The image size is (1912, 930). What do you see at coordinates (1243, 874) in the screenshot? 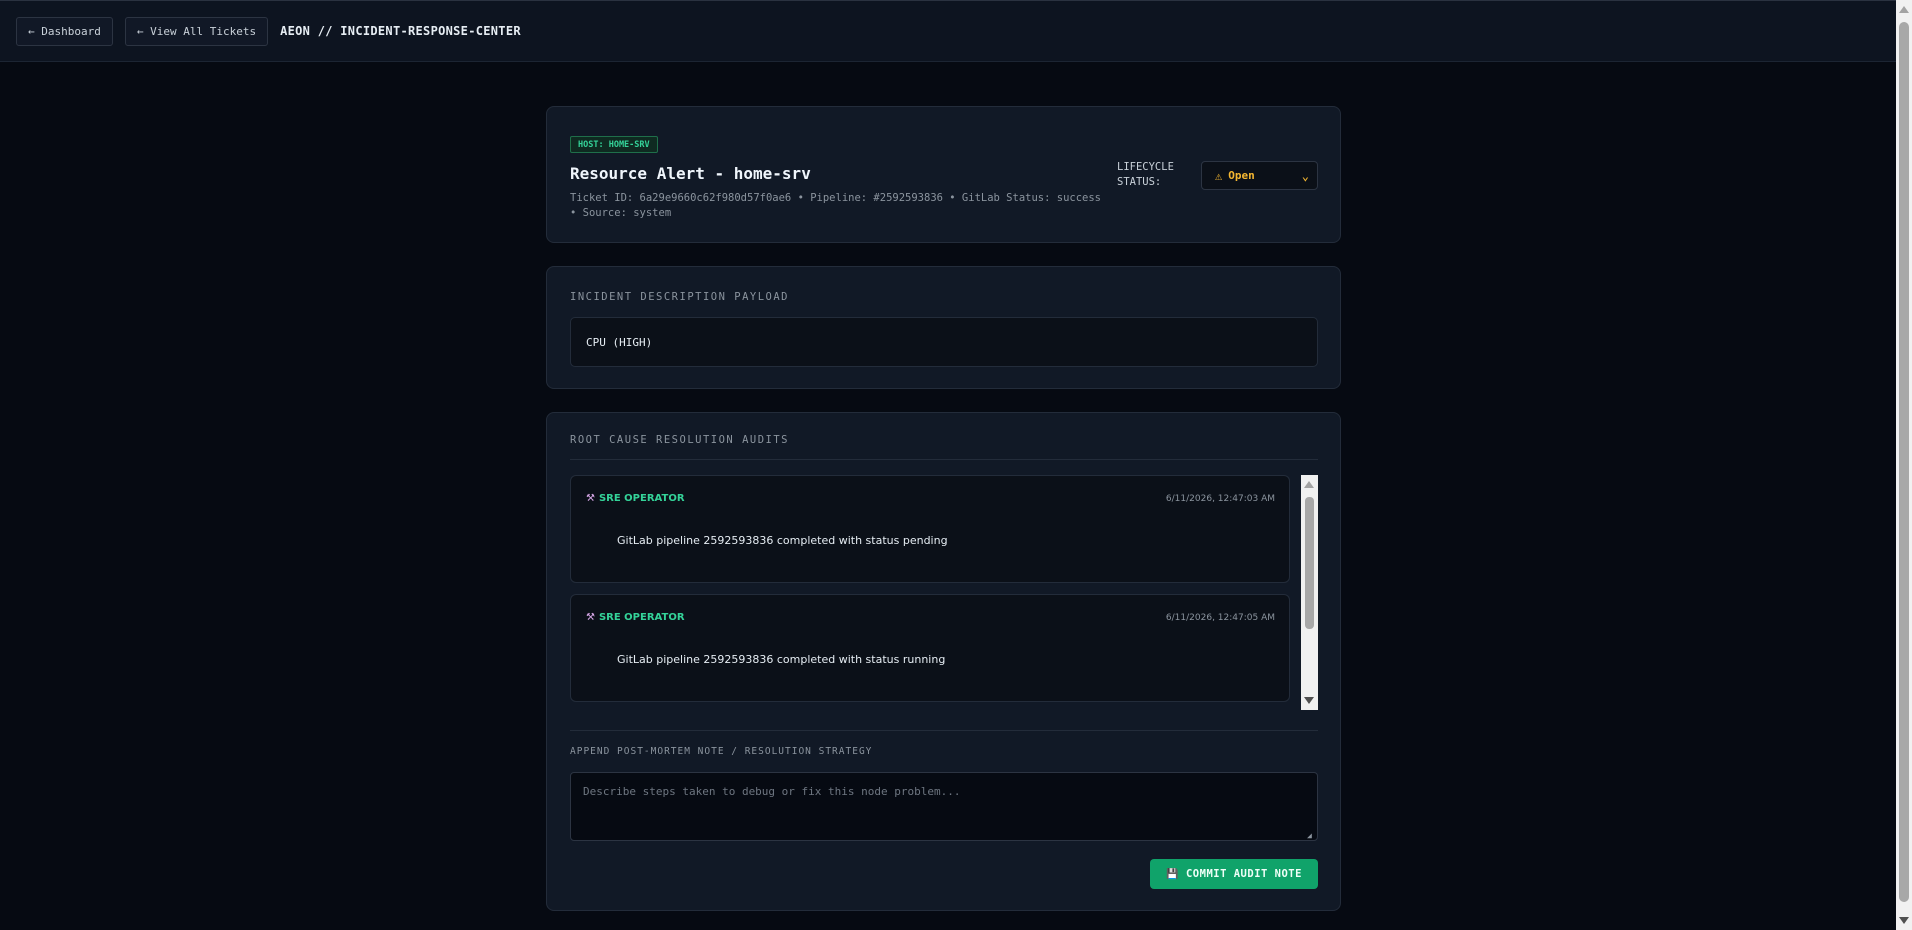
I see `commit-button-label: COMMIT AUDIT NOTE` at bounding box center [1243, 874].